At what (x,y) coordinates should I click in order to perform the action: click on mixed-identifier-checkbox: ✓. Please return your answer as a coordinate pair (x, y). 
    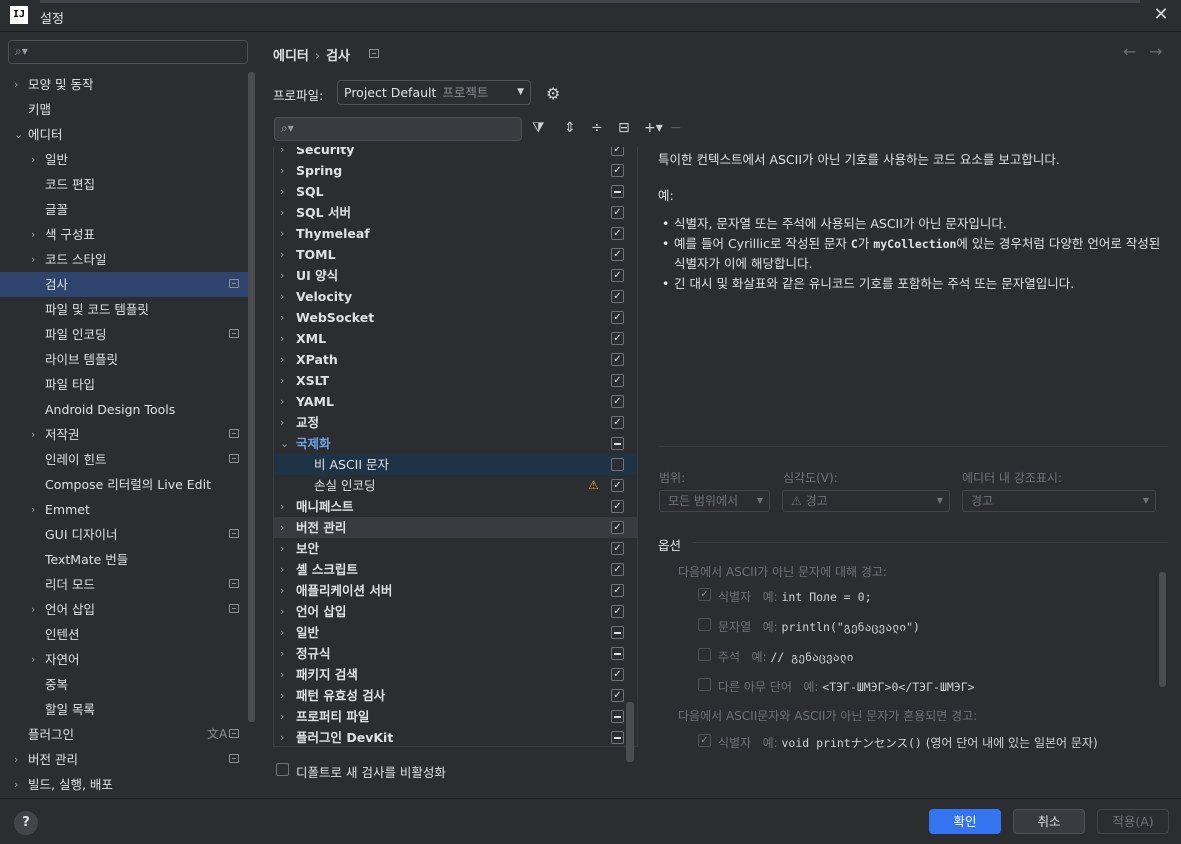
    Looking at the image, I should click on (704, 740).